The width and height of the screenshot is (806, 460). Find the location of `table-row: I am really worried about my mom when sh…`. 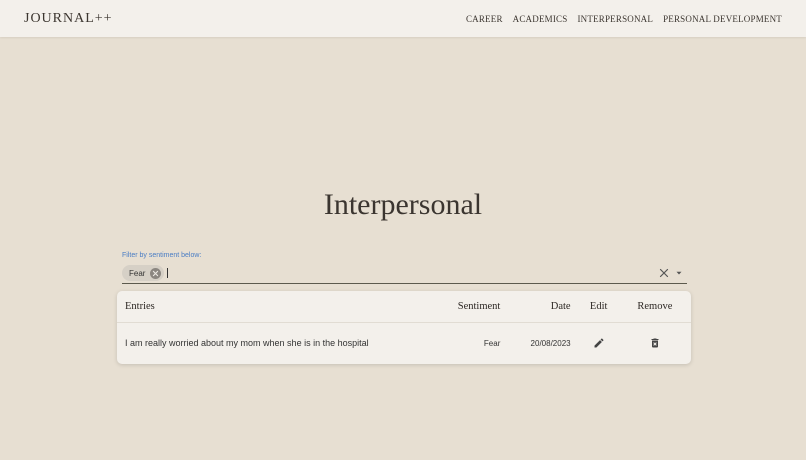

table-row: I am really worried about my mom when sh… is located at coordinates (404, 343).